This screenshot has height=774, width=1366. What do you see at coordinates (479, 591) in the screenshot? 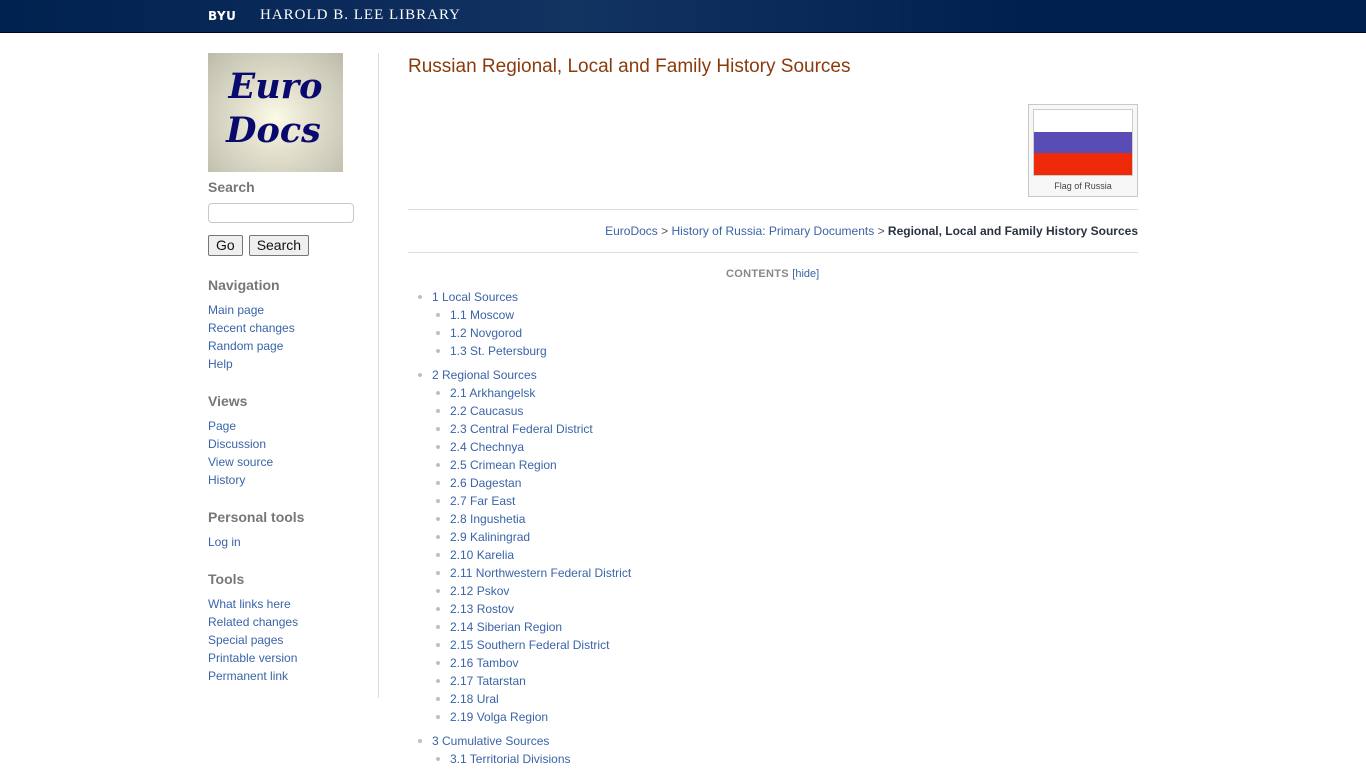
I see `toc-subsection-link: 2.12 Pskov` at bounding box center [479, 591].